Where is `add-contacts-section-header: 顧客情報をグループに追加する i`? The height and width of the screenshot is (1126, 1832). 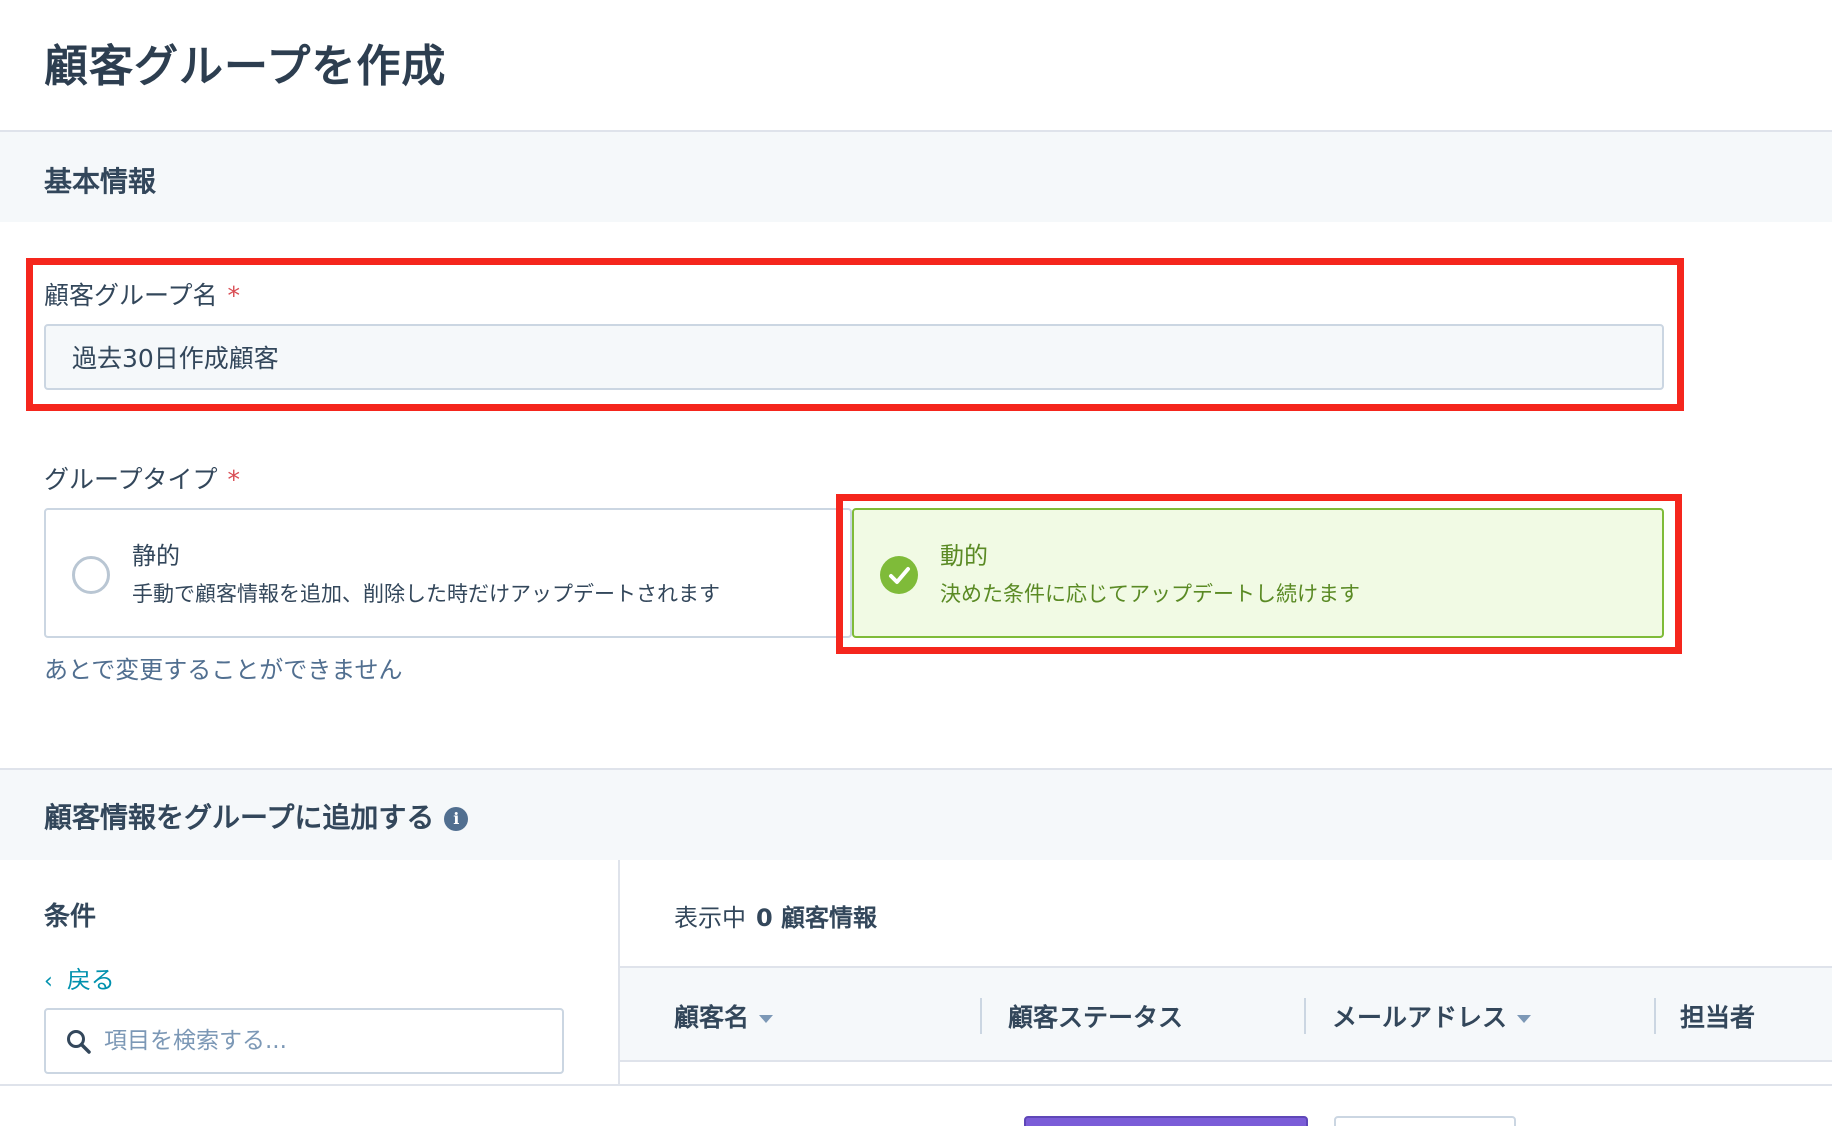
add-contacts-section-header: 顧客情報をグループに追加する i is located at coordinates (916, 815).